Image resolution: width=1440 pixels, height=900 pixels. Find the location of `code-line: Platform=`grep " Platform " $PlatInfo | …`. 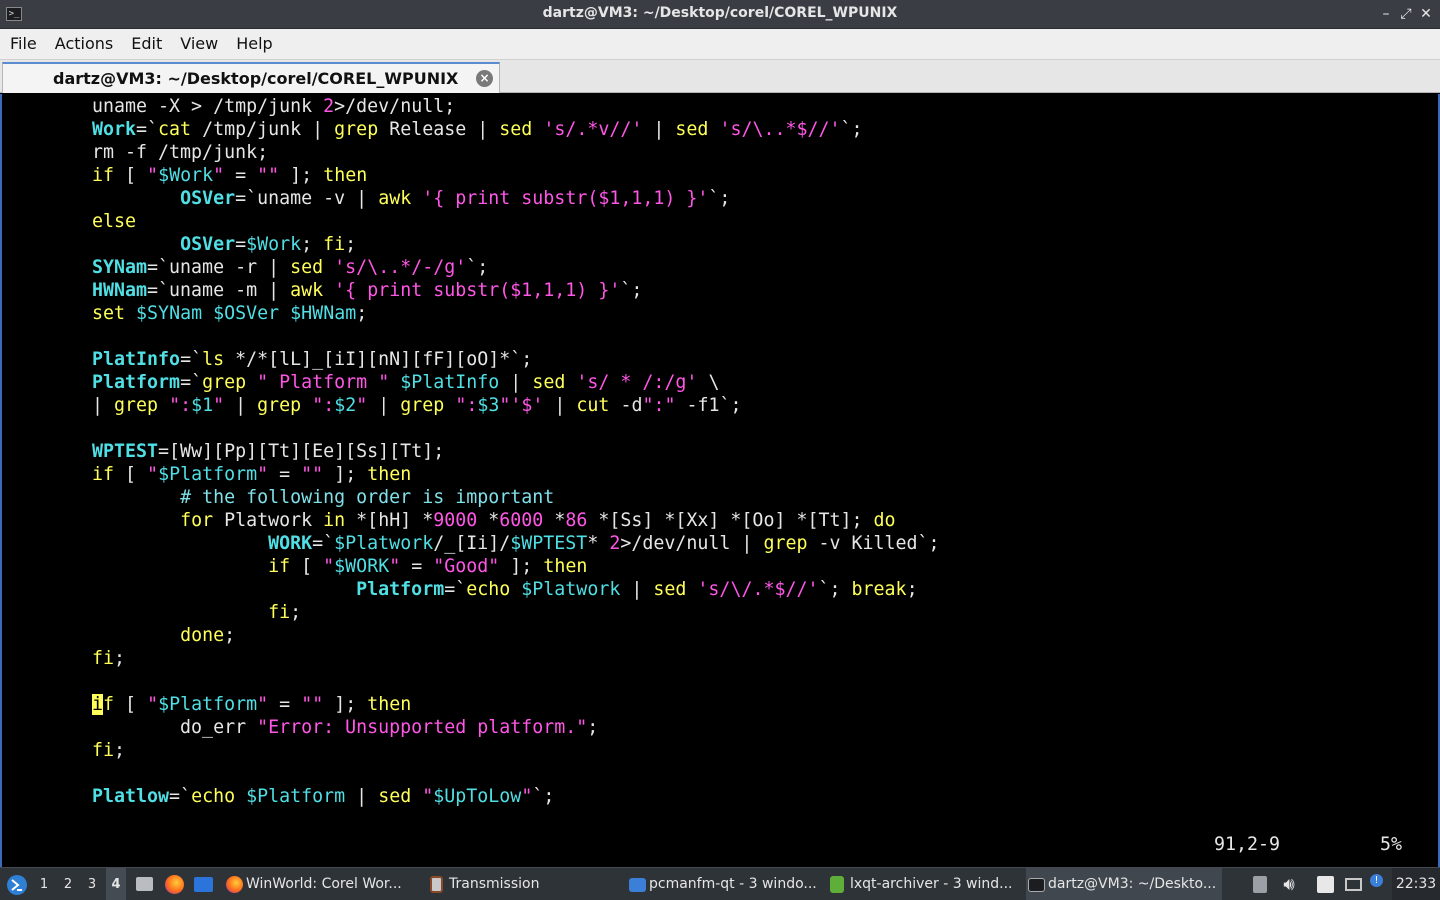

code-line: Platform=`grep " Platform " $PlatInfo | … is located at coordinates (406, 382).